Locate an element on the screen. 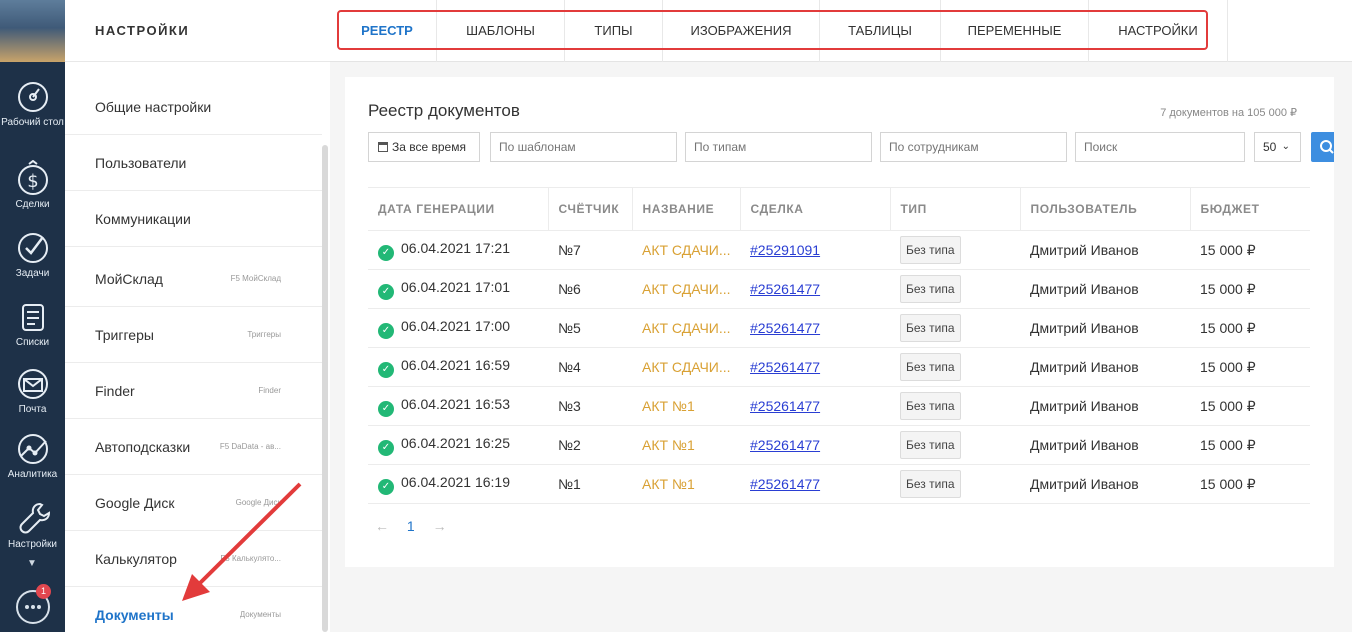 The image size is (1352, 632). date-value: 06.04.2021 16:53 is located at coordinates (455, 403).